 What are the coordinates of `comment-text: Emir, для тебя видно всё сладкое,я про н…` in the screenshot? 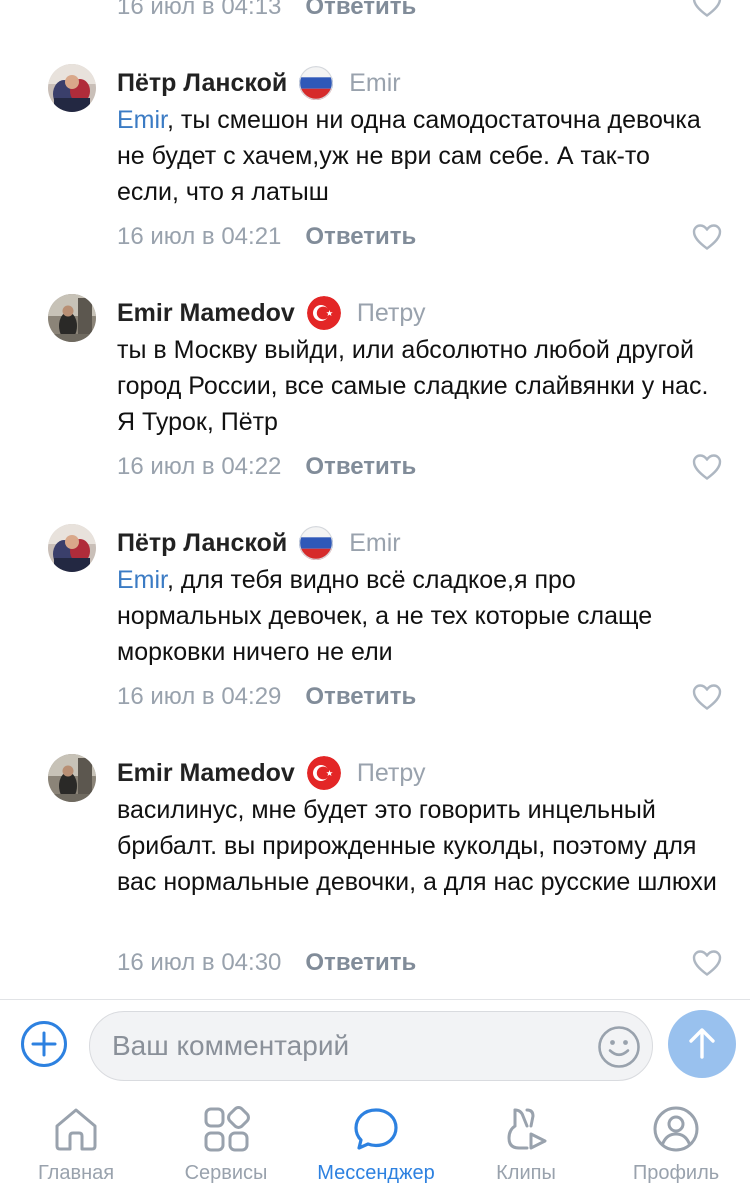 It's located at (417, 616).